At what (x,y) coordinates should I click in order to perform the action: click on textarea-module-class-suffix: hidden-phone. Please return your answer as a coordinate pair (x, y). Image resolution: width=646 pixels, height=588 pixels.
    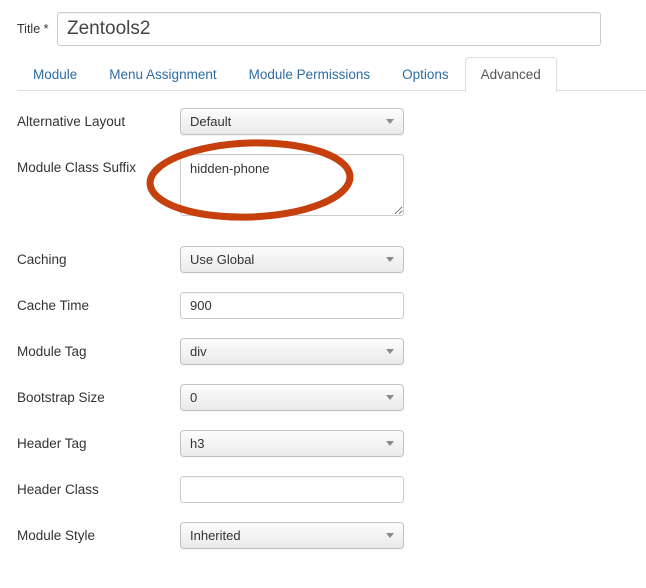
    Looking at the image, I should click on (292, 185).